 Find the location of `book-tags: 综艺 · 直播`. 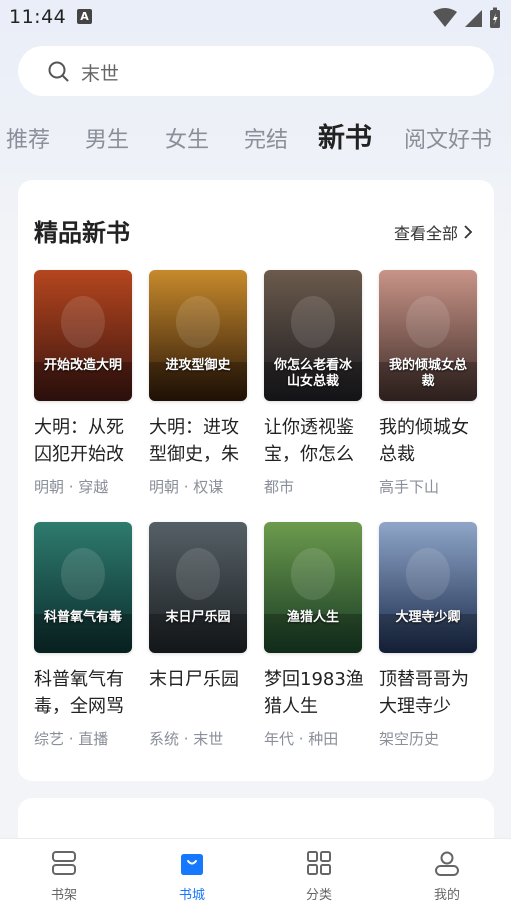

book-tags: 综艺 · 直播 is located at coordinates (71, 739).